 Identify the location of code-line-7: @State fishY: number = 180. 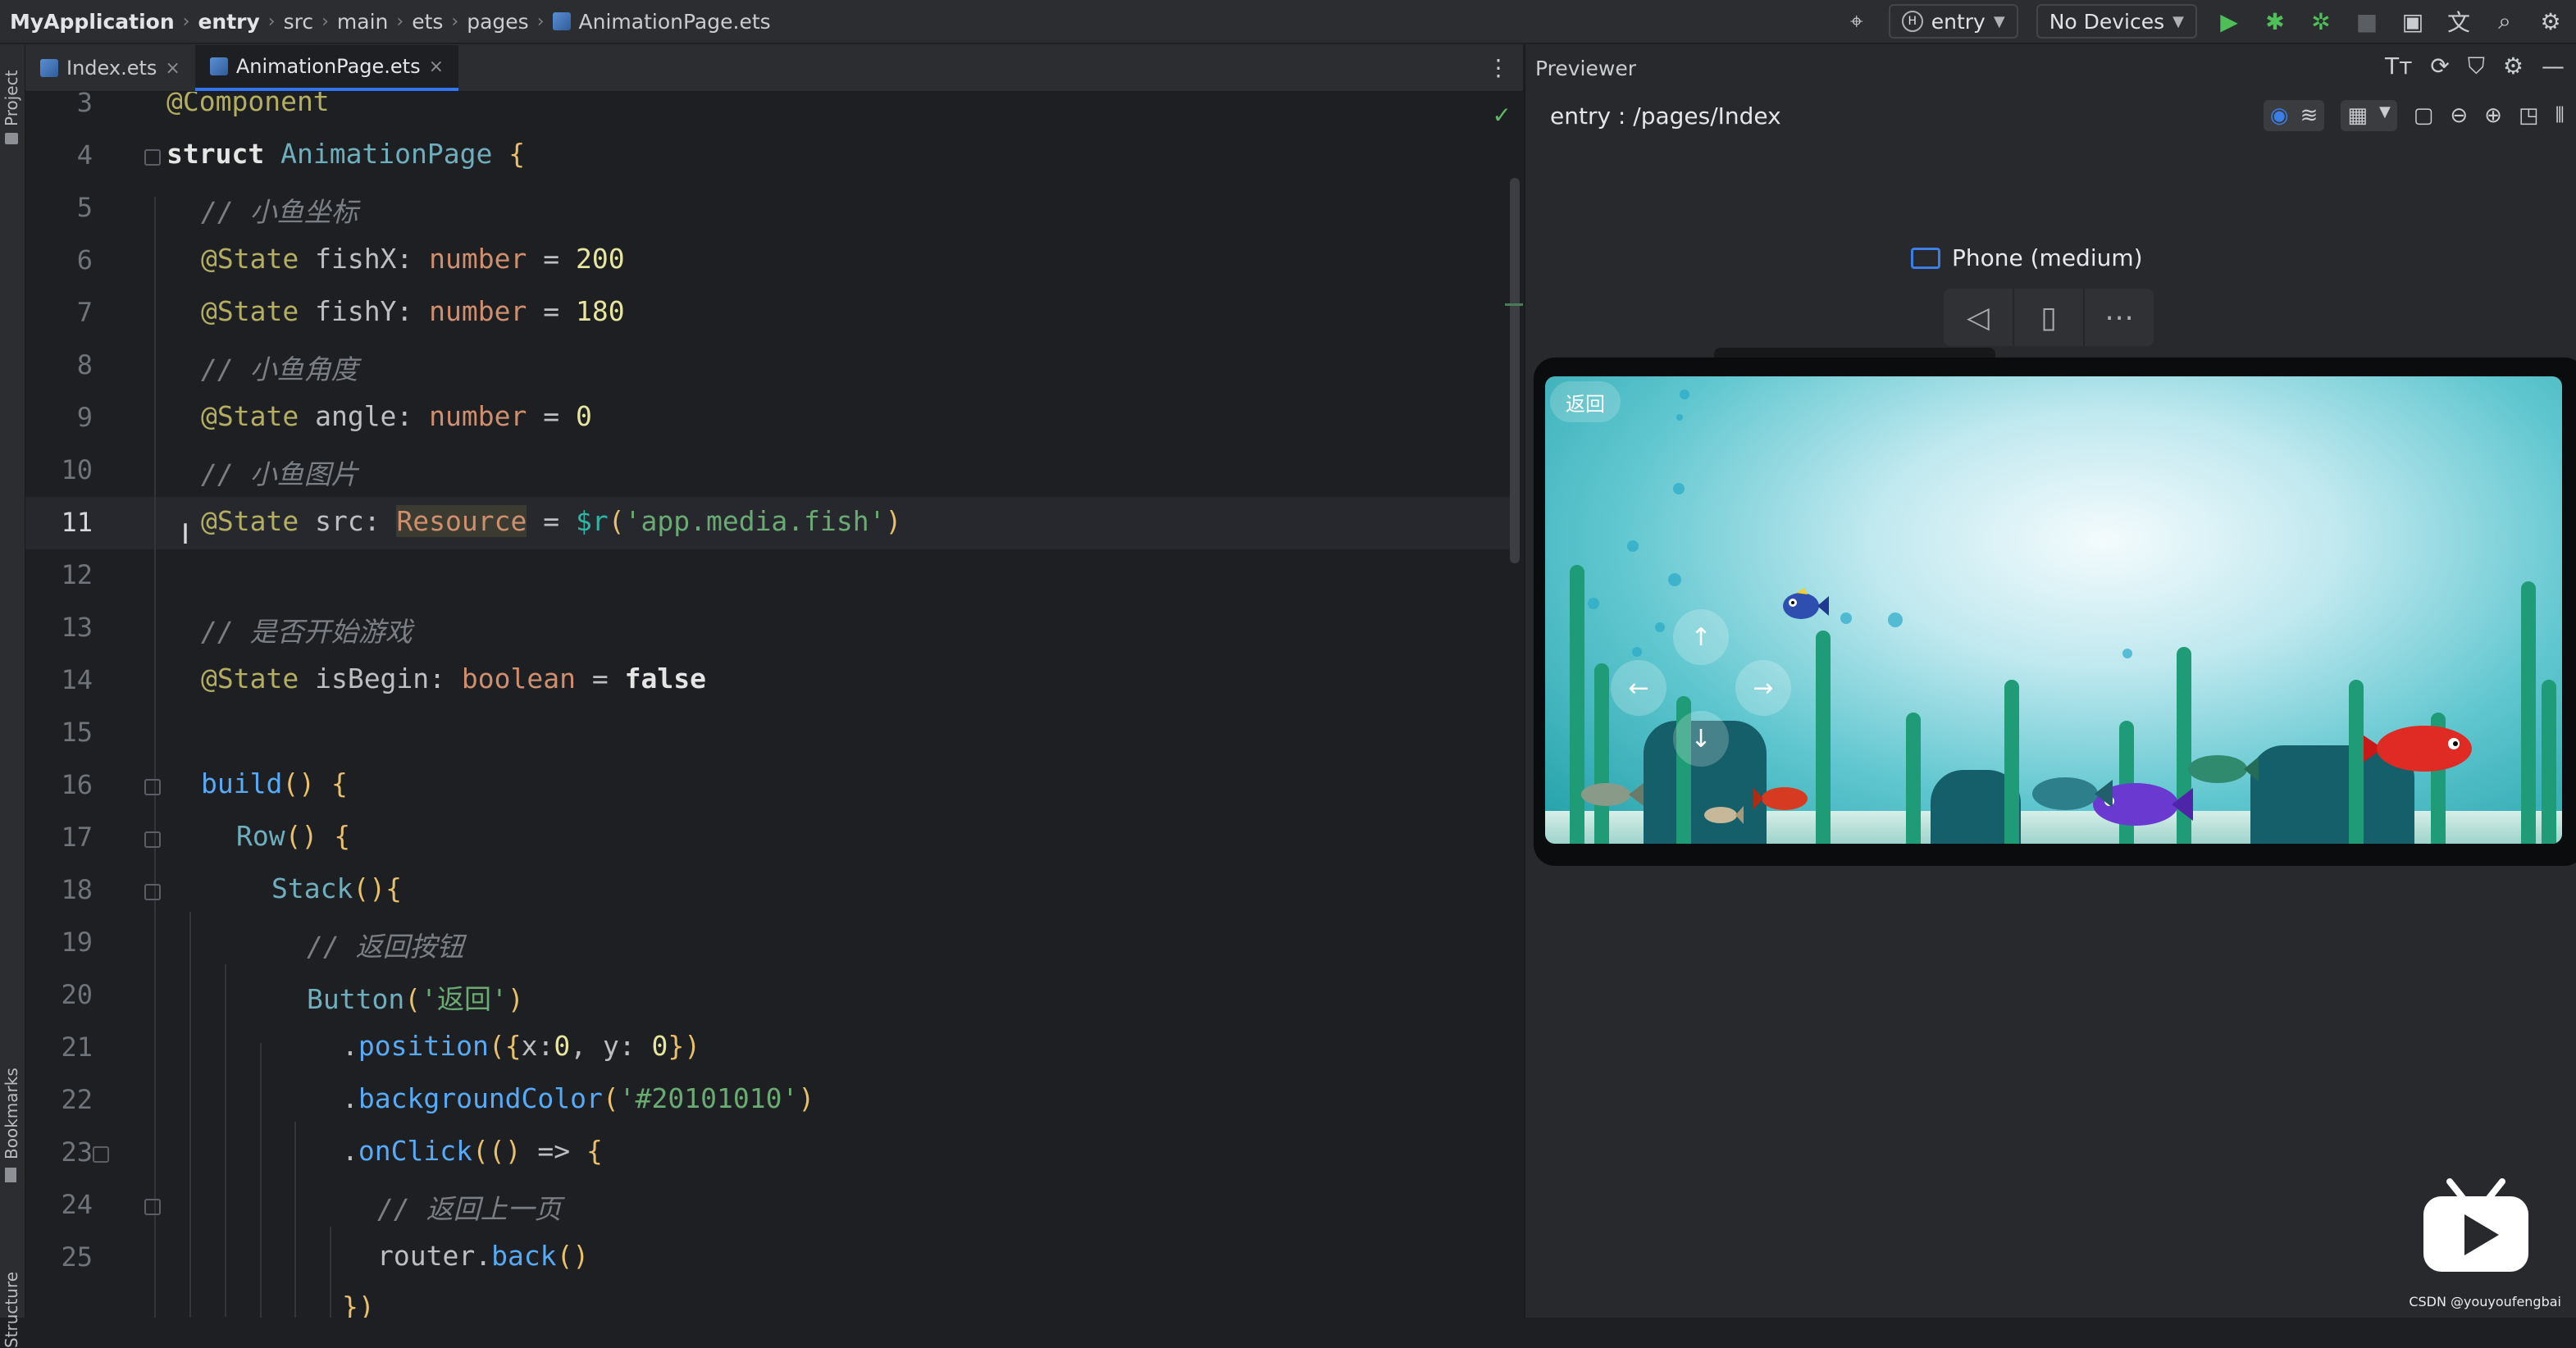
(413, 311).